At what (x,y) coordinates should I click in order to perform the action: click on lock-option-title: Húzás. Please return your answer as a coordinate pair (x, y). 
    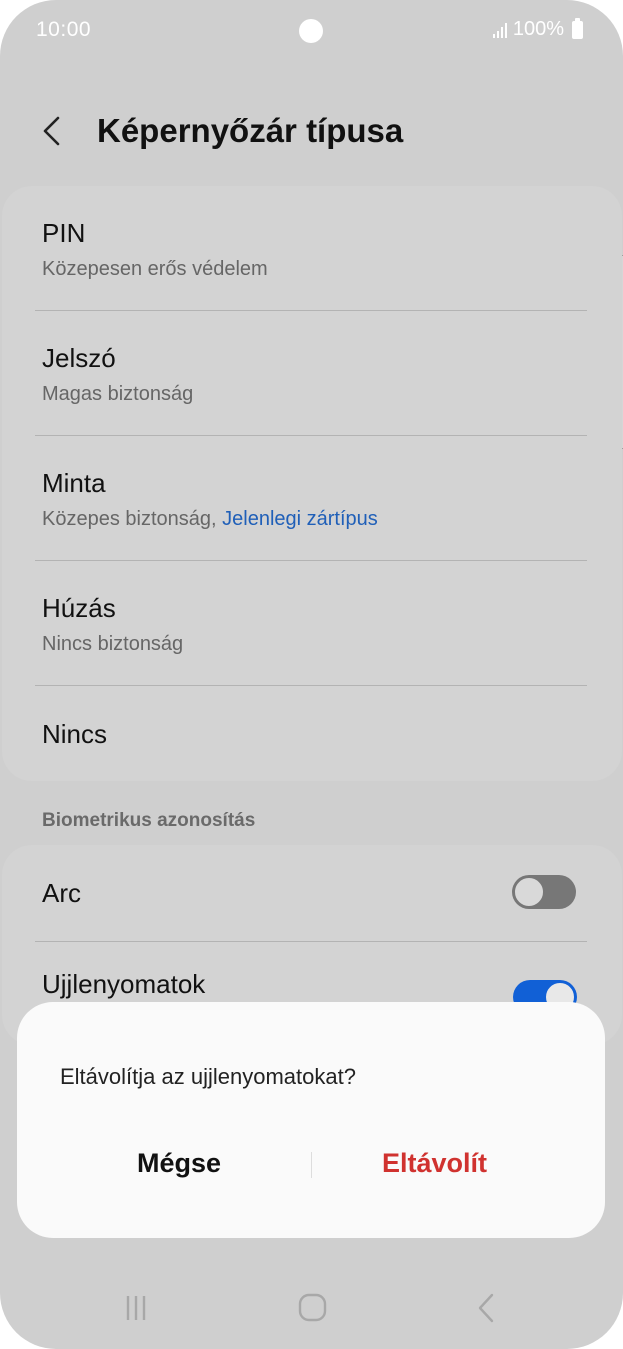
    Looking at the image, I should click on (79, 608).